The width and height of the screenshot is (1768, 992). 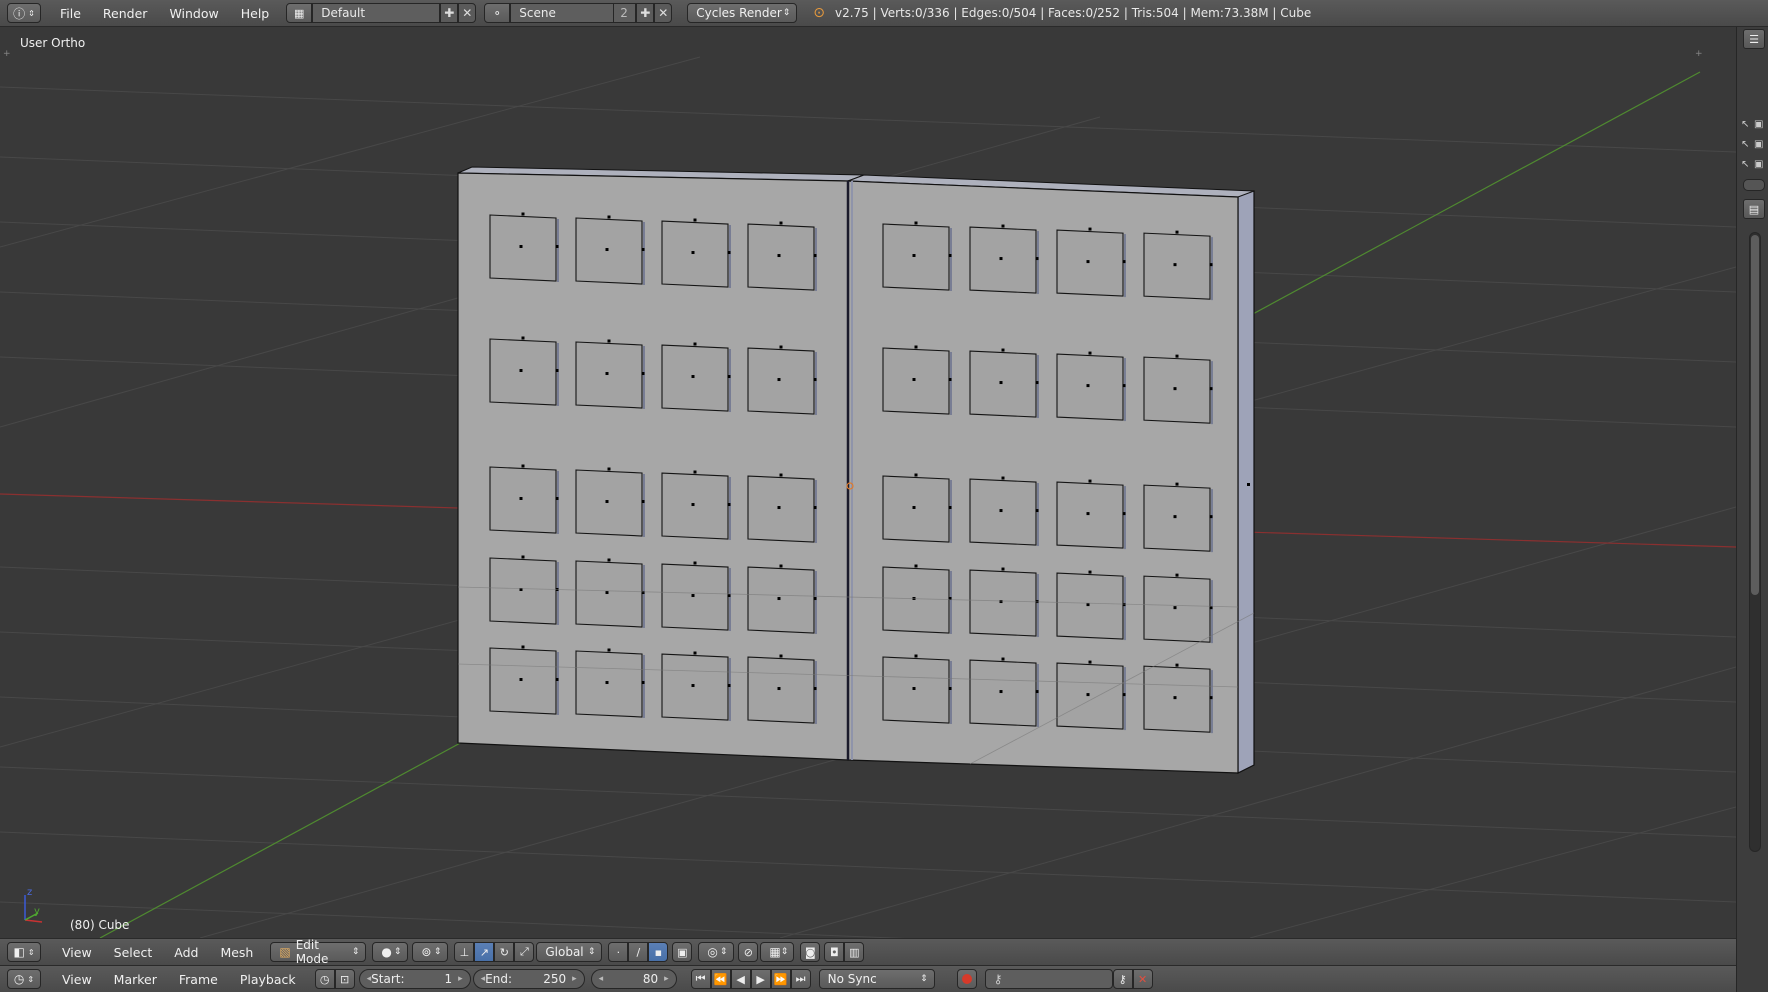 I want to click on face-select-button: ▪, so click(x=658, y=952).